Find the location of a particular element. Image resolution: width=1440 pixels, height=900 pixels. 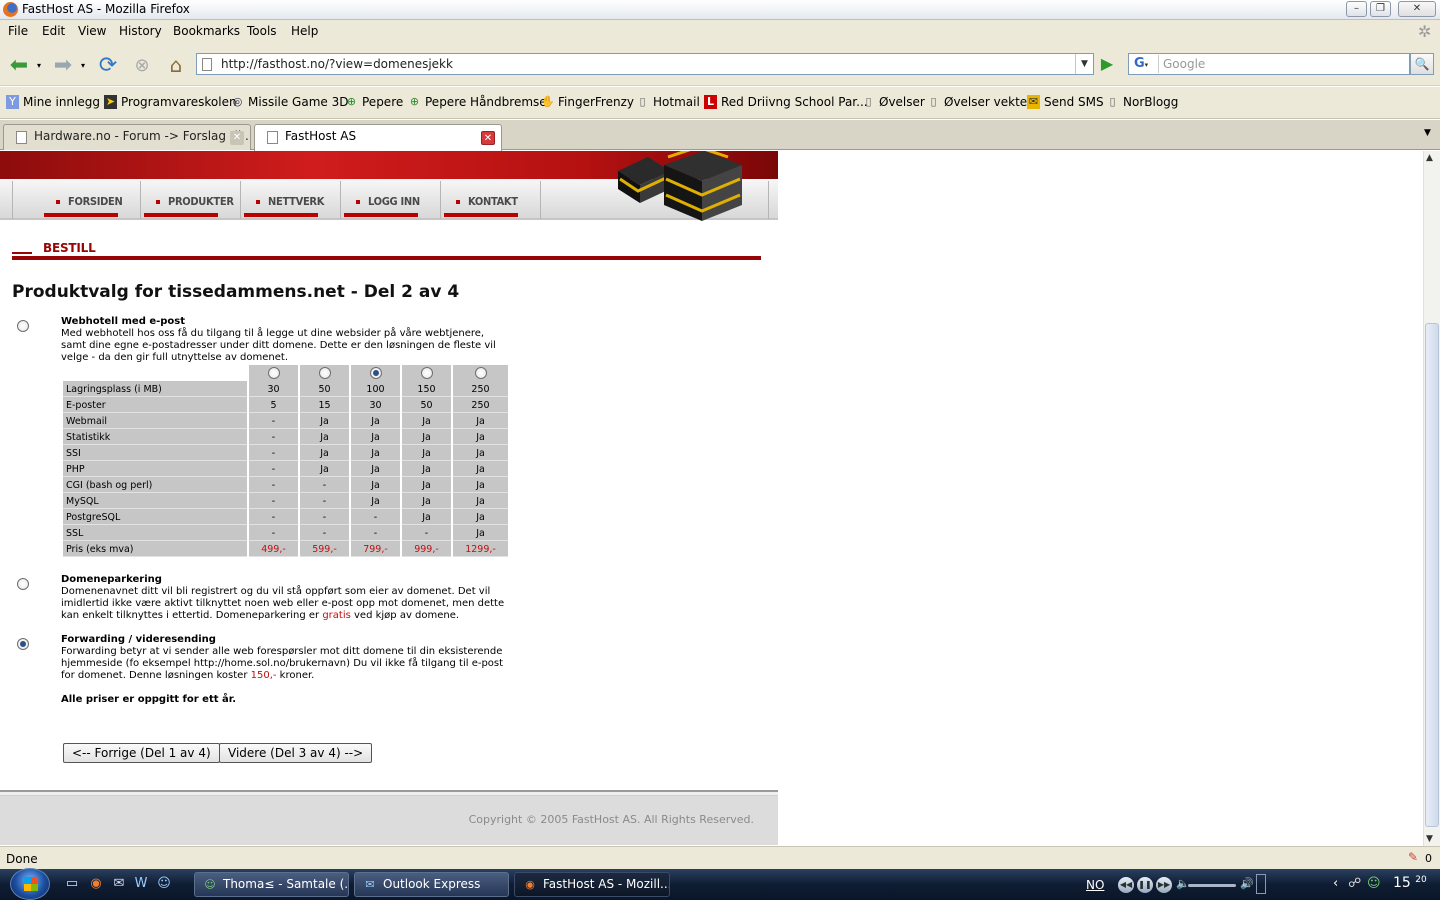

url-history-dropdown: ▼ is located at coordinates (1084, 64).